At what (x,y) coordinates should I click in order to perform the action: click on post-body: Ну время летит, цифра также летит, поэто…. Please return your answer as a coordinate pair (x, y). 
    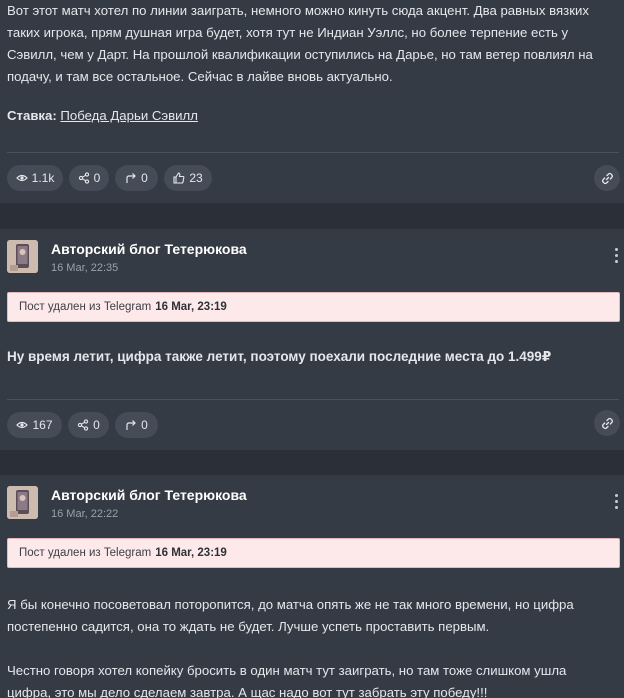
    Looking at the image, I should click on (279, 356).